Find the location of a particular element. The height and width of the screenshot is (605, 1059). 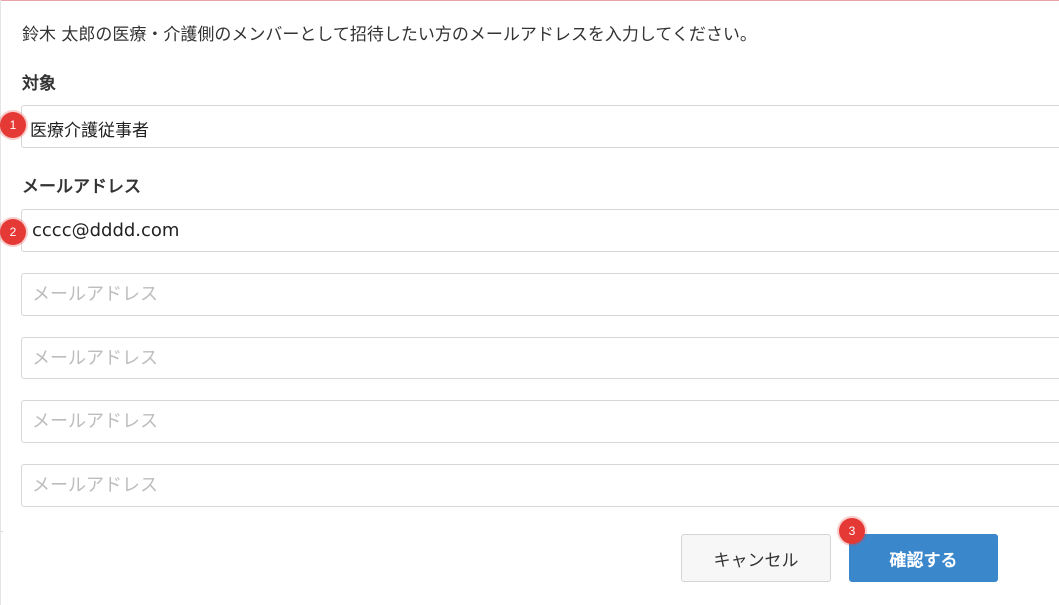

target-label: 対象 is located at coordinates (39, 84).